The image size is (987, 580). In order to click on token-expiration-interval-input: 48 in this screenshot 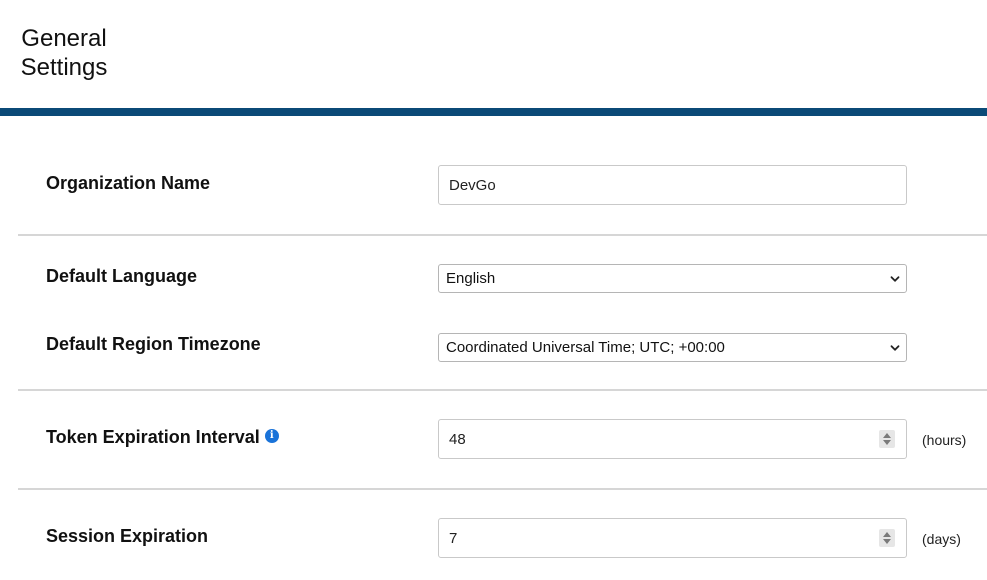, I will do `click(672, 439)`.